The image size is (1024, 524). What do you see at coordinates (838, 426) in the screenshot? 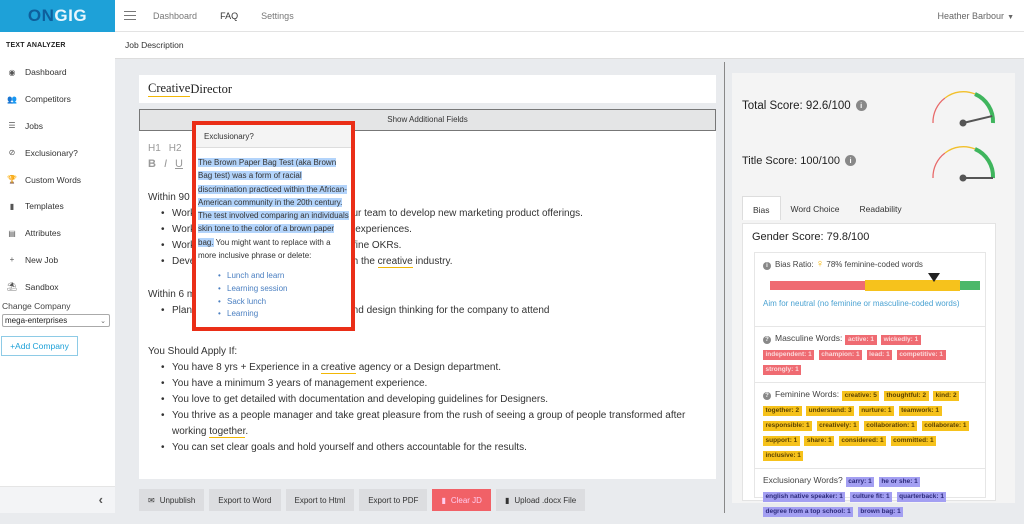
I see `feminine-word-tag: creatively: 1` at bounding box center [838, 426].